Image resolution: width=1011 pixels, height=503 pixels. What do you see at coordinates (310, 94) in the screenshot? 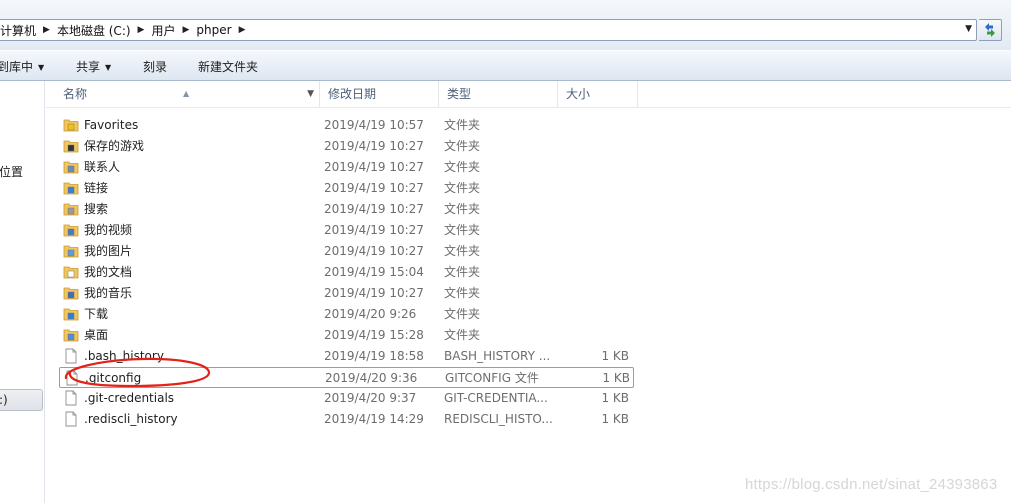
I see `column-filter-dropdown-icon: ▼` at bounding box center [310, 94].